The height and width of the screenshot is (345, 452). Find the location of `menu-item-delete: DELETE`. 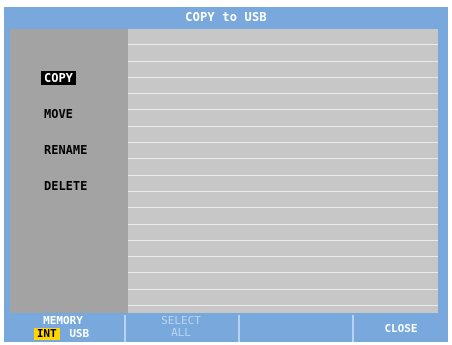

menu-item-delete: DELETE is located at coordinates (65, 186).